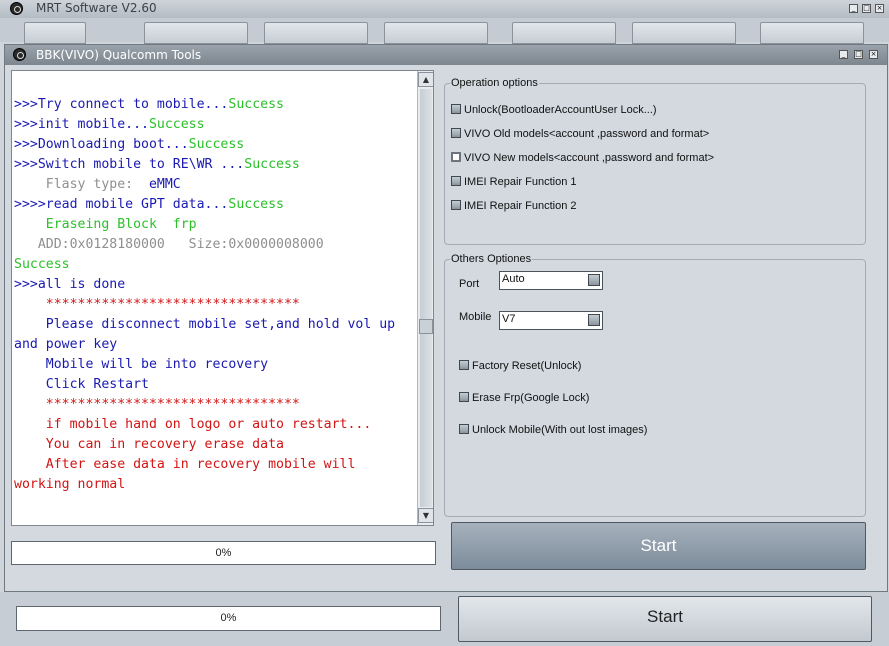  Describe the element at coordinates (70, 484) in the screenshot. I see `log-segment: working normal` at that location.